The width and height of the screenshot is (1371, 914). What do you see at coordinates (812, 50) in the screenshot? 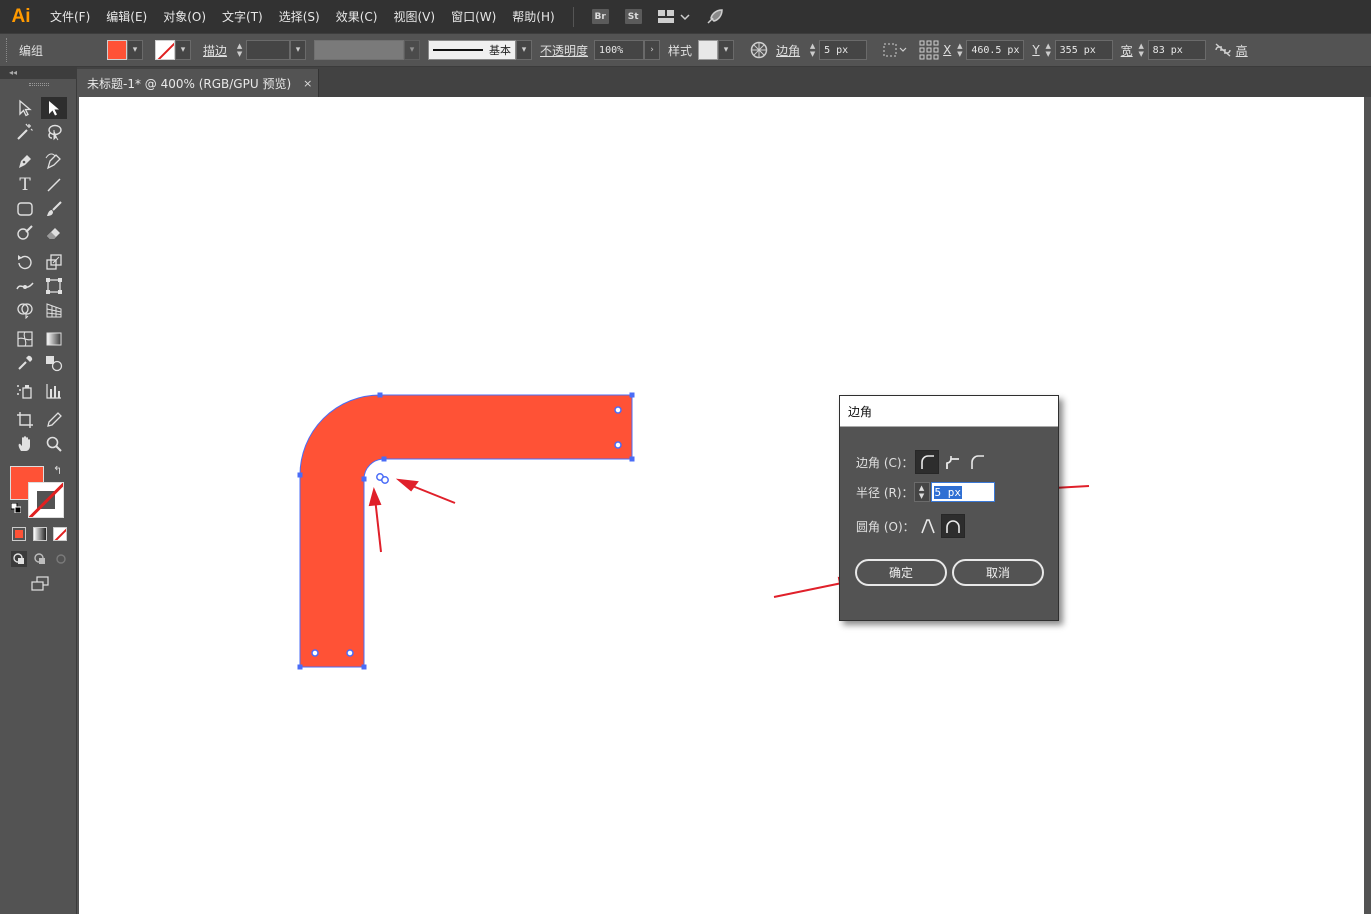
I see `corner-stepper: ▲ ▼` at bounding box center [812, 50].